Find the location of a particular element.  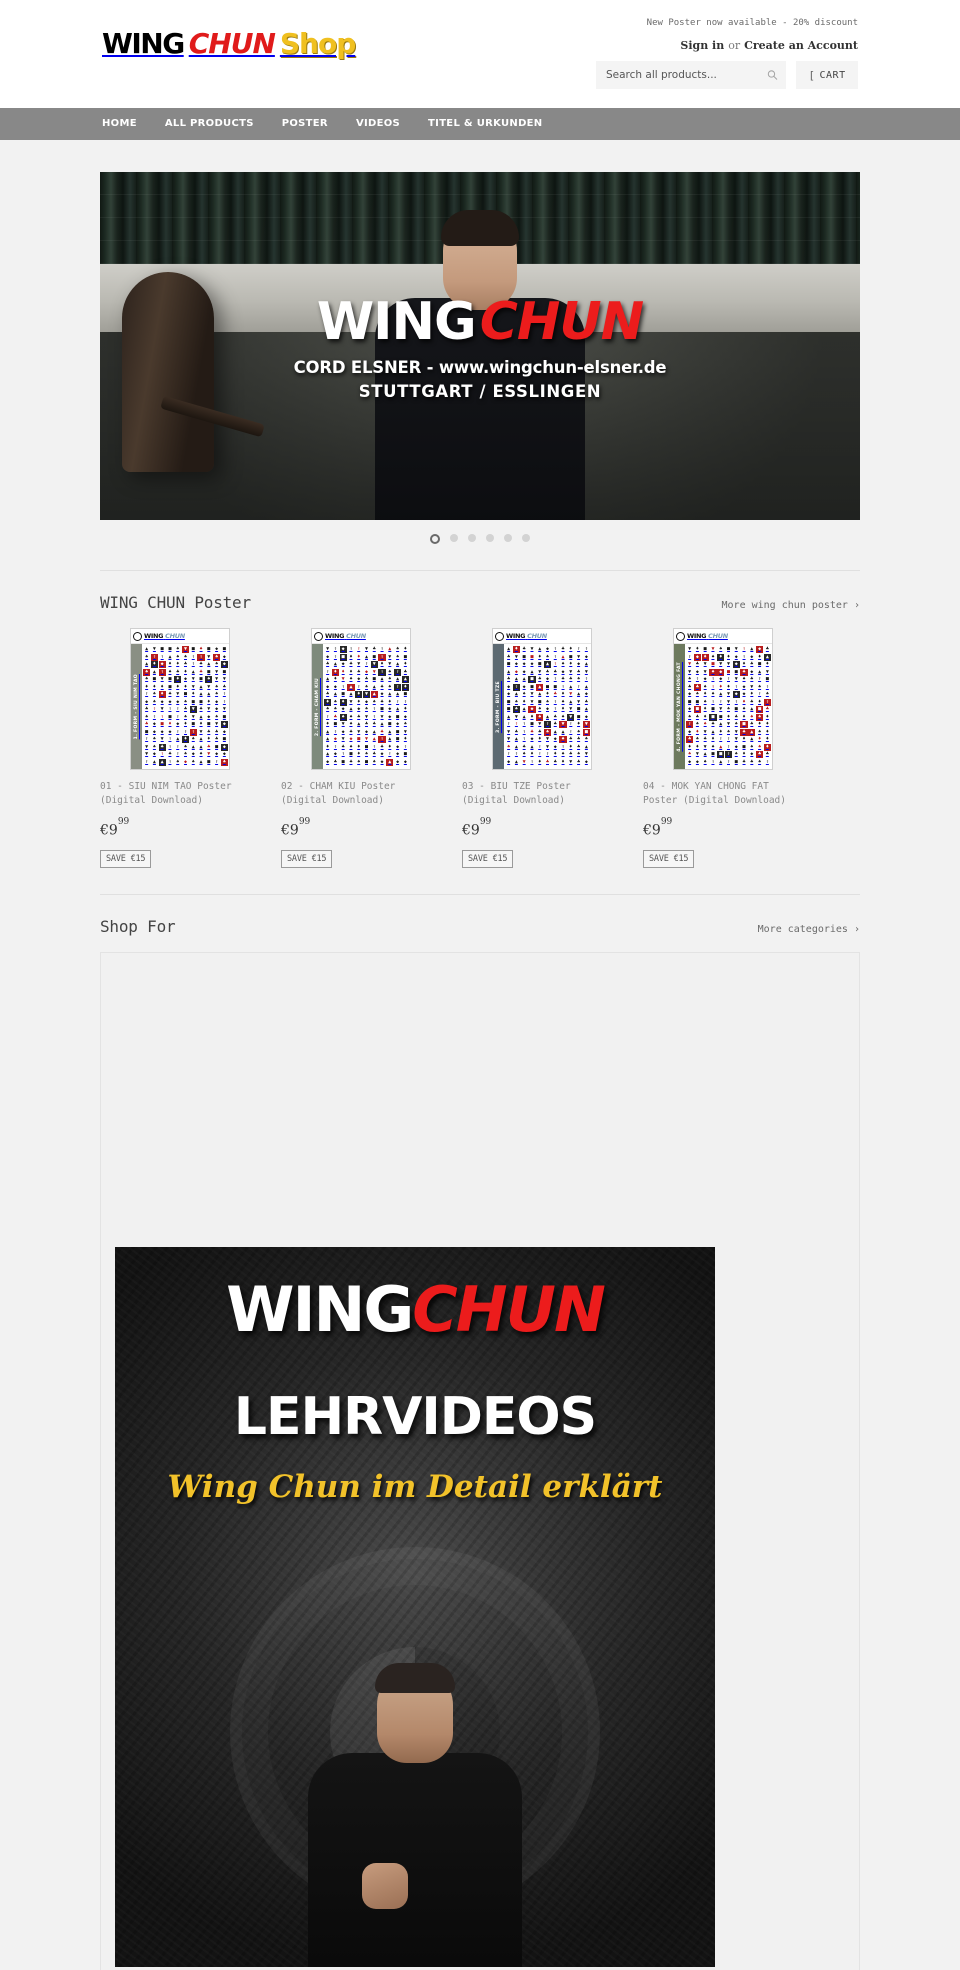

search-icon is located at coordinates (772, 75).